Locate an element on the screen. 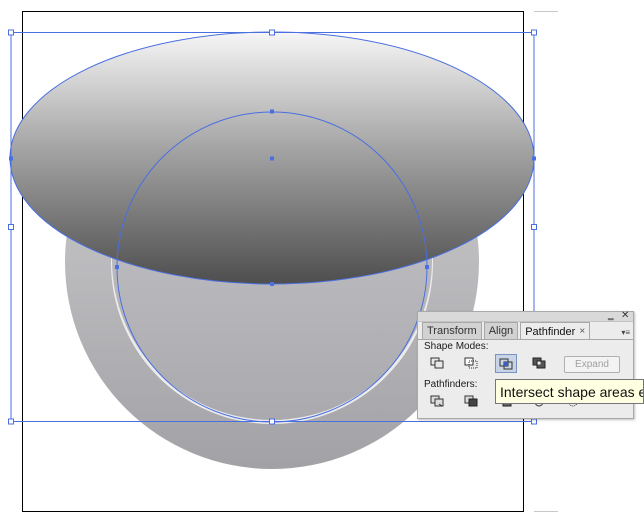 This screenshot has height=519, width=644. tab-close-icon: × is located at coordinates (582, 332).